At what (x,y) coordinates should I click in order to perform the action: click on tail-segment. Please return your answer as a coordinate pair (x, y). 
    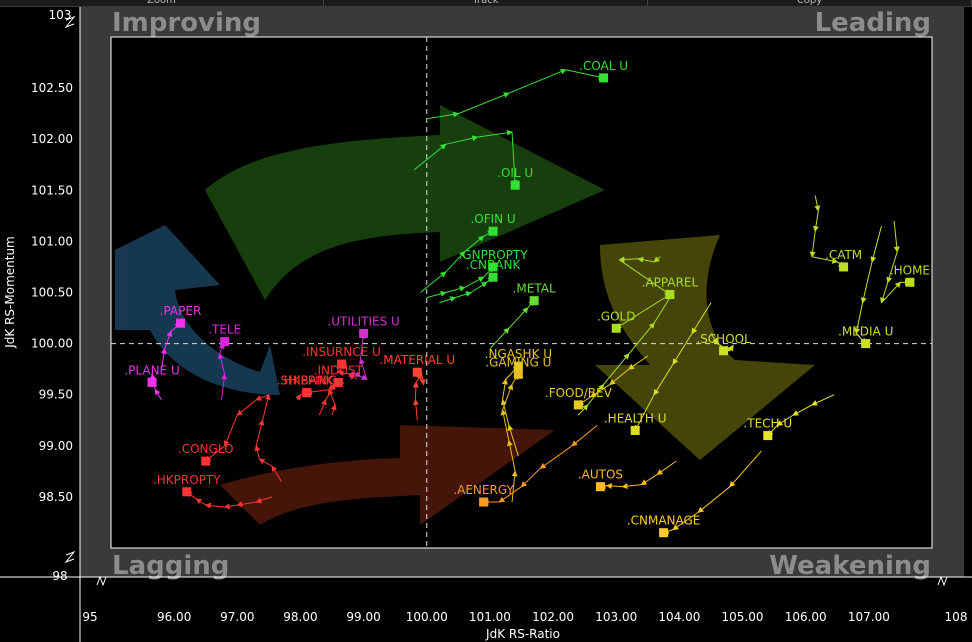
    Looking at the image, I should click on (415, 390).